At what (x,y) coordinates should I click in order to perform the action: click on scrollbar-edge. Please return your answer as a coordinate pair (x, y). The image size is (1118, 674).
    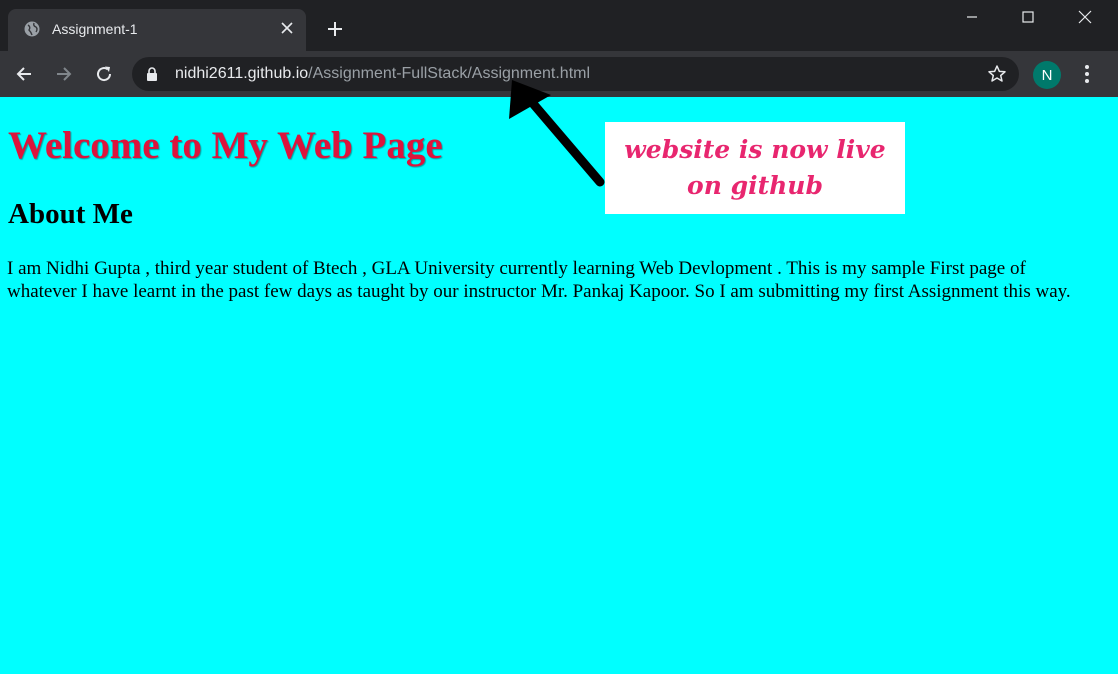
    Looking at the image, I should click on (1115, 385).